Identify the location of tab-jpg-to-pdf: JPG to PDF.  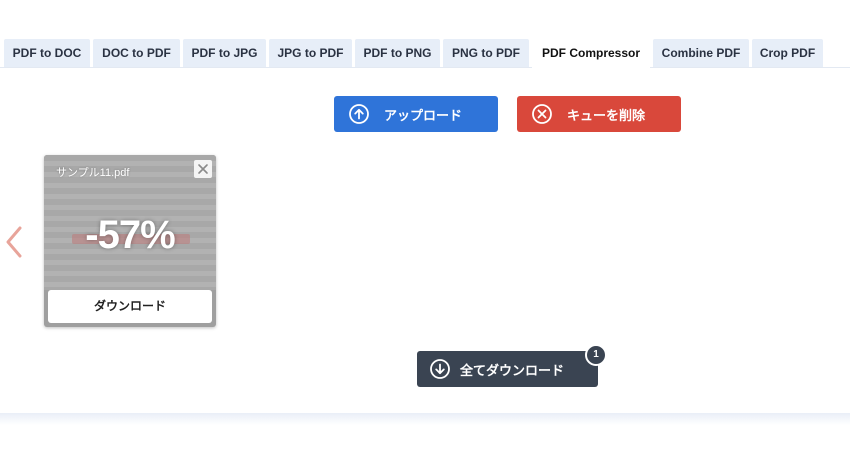
(310, 53).